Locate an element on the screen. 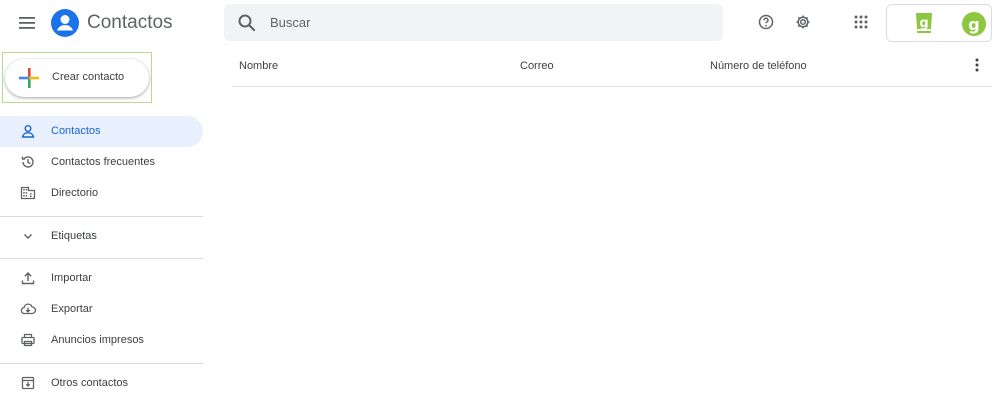  archive-icon is located at coordinates (28, 383).